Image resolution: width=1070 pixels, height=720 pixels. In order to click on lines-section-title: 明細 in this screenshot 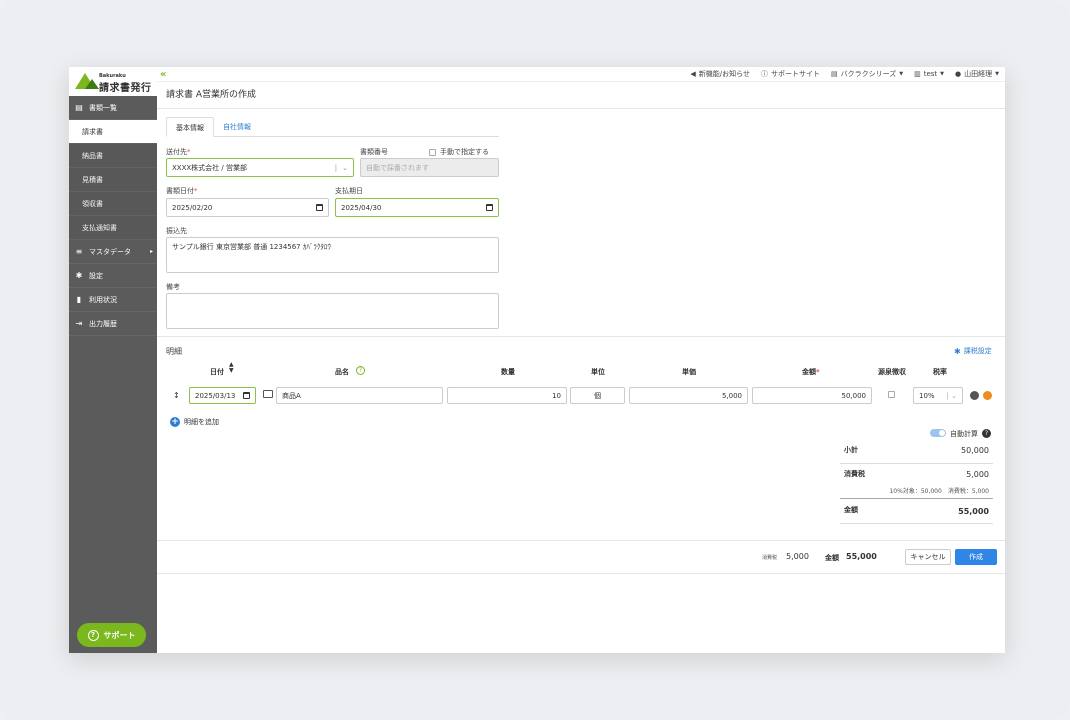, I will do `click(174, 351)`.